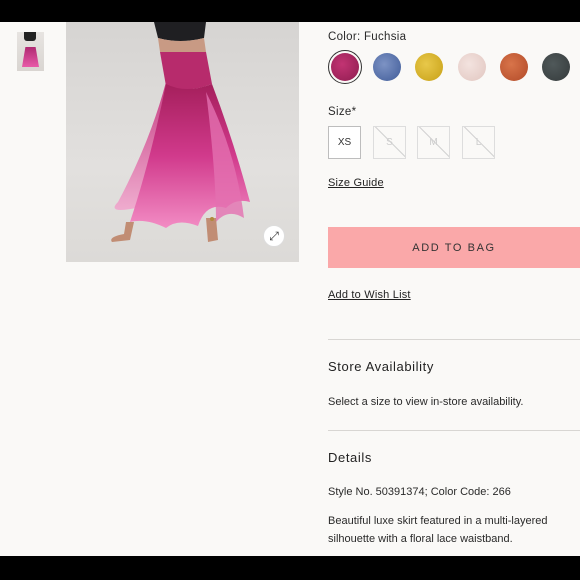 Image resolution: width=580 pixels, height=580 pixels. Describe the element at coordinates (381, 366) in the screenshot. I see `store-availability-title: Store Availability` at that location.